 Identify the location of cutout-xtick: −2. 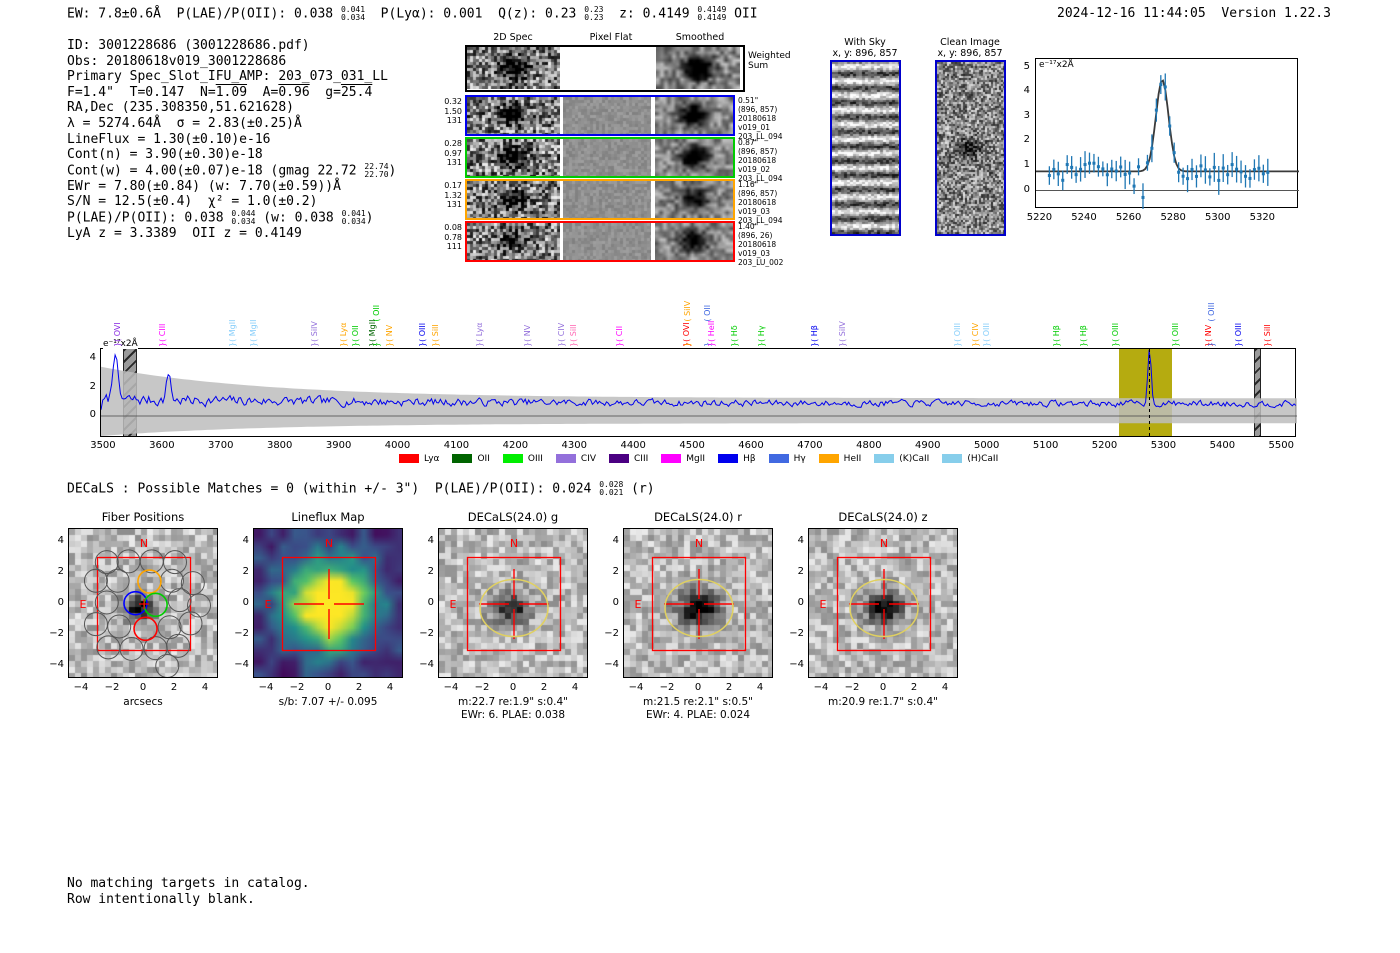
(112, 687).